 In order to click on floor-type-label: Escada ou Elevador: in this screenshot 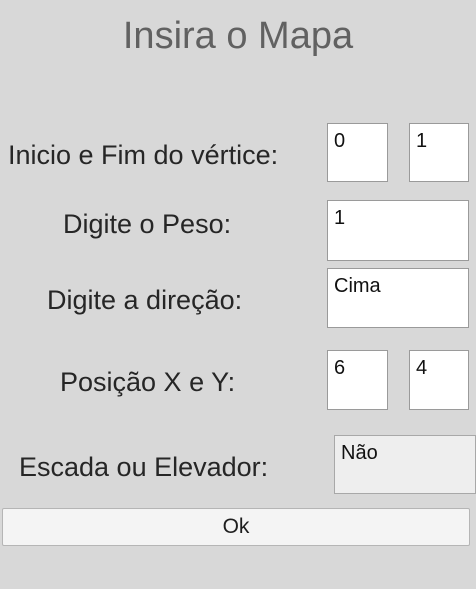, I will do `click(144, 467)`.